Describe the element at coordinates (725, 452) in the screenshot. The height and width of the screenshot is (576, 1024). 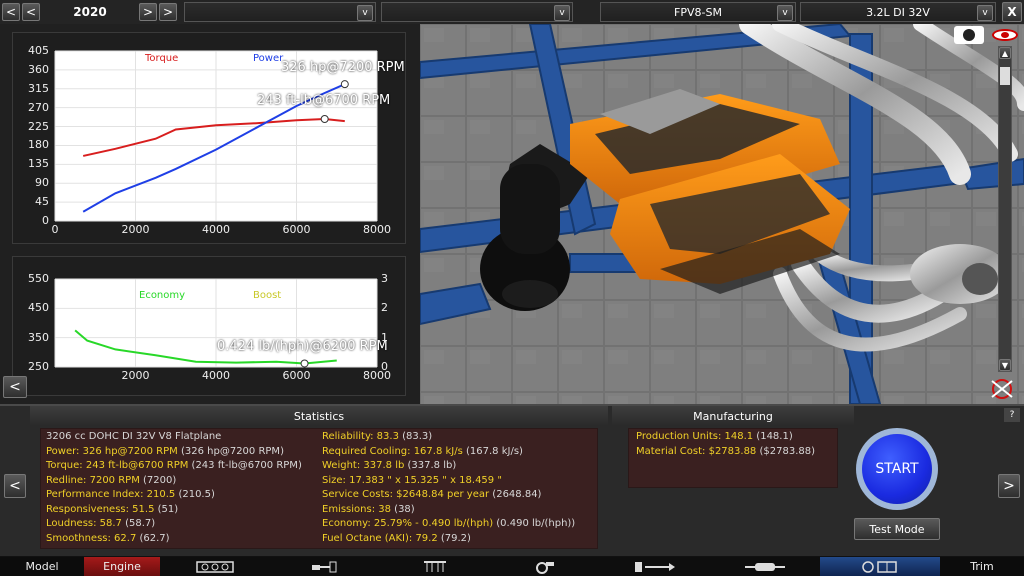
I see `stat-row: Material Cost: $2783.88 ($2783.88)` at that location.